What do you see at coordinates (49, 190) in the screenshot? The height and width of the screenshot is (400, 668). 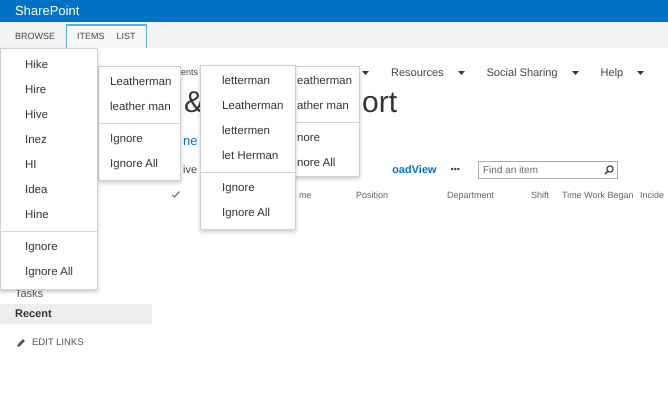 I see `menu-item: Idea` at bounding box center [49, 190].